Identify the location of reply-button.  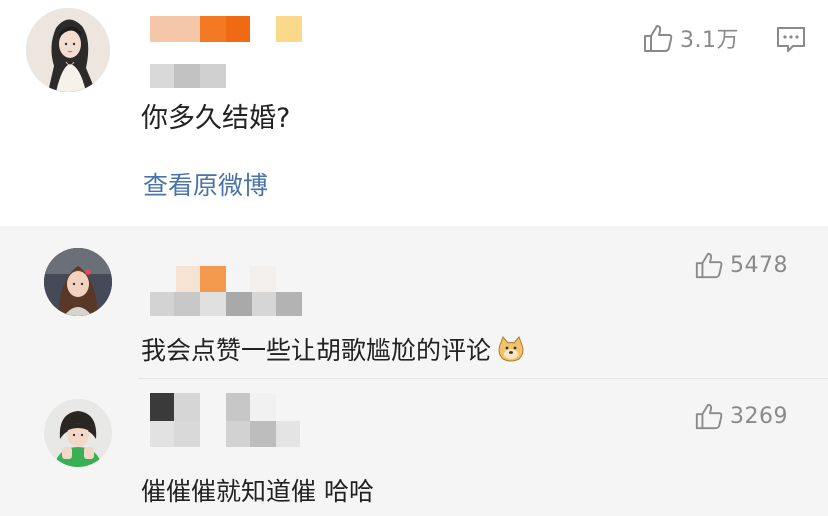
(791, 42).